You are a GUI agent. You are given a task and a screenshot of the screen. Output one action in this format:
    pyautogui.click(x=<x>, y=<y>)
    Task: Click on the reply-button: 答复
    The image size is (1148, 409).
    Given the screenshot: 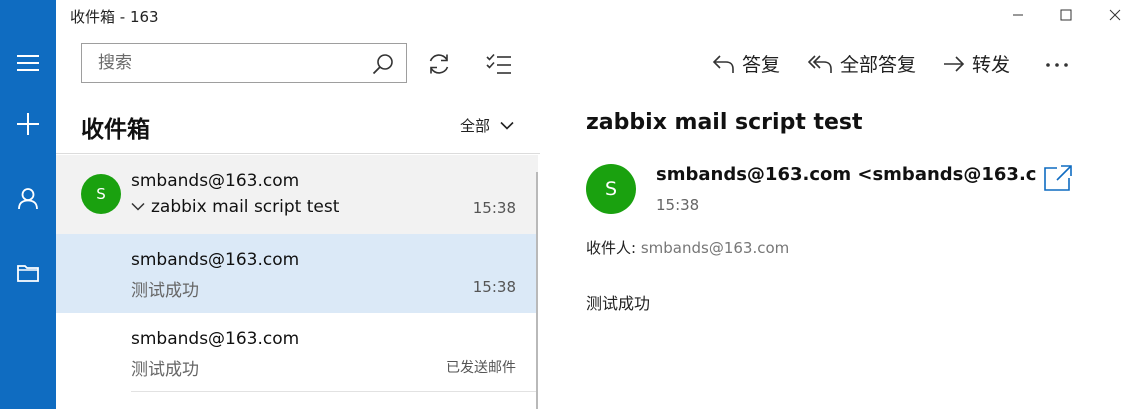 What is the action you would take?
    pyautogui.click(x=746, y=63)
    